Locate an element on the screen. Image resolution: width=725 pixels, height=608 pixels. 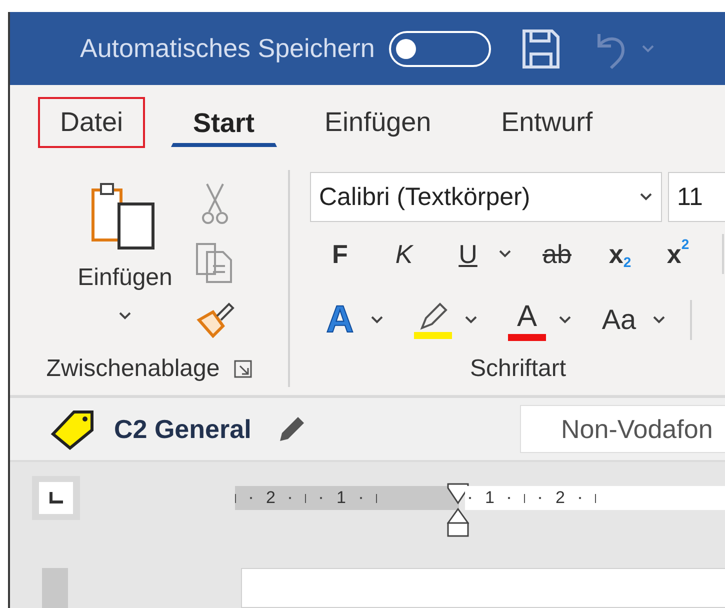
group-label: Schriftart is located at coordinates (518, 369).